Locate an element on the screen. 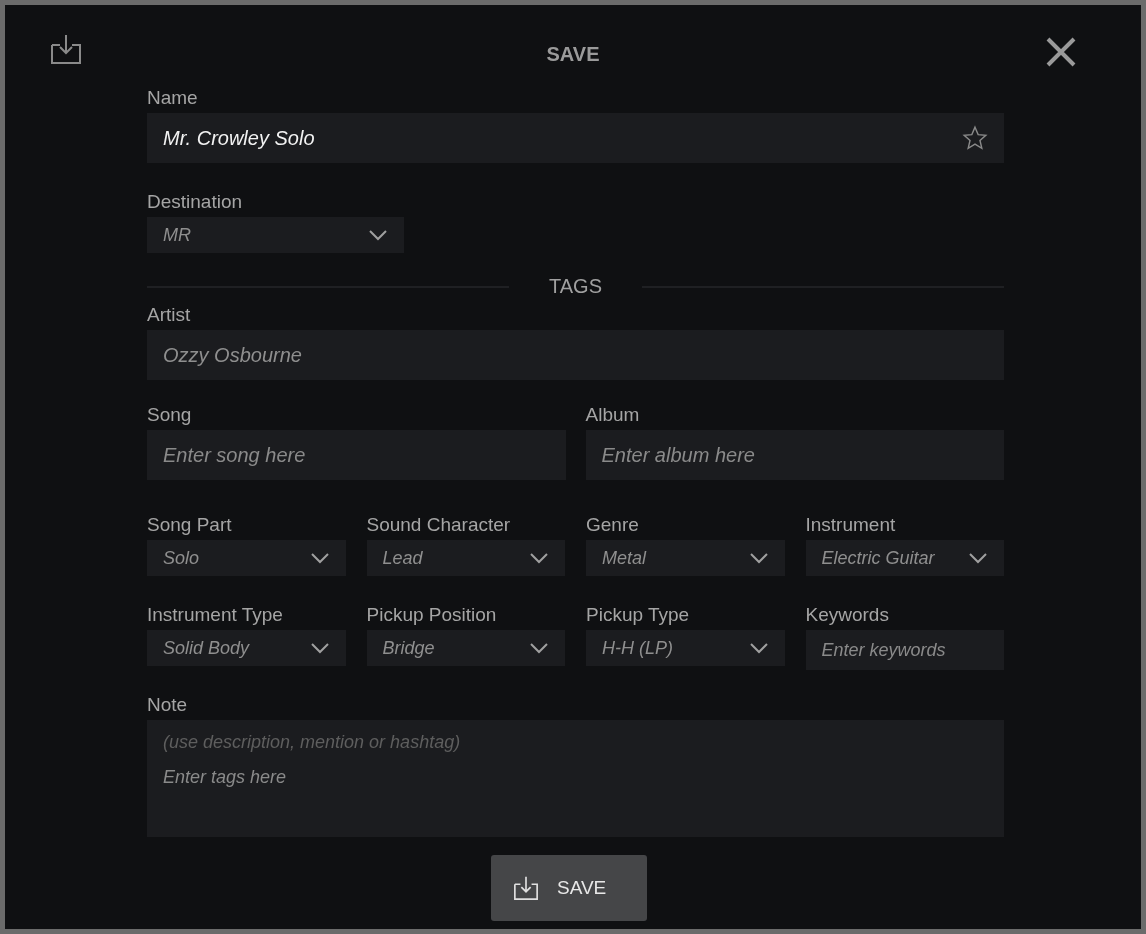 This screenshot has width=1146, height=934. field-label: Note is located at coordinates (168, 705).